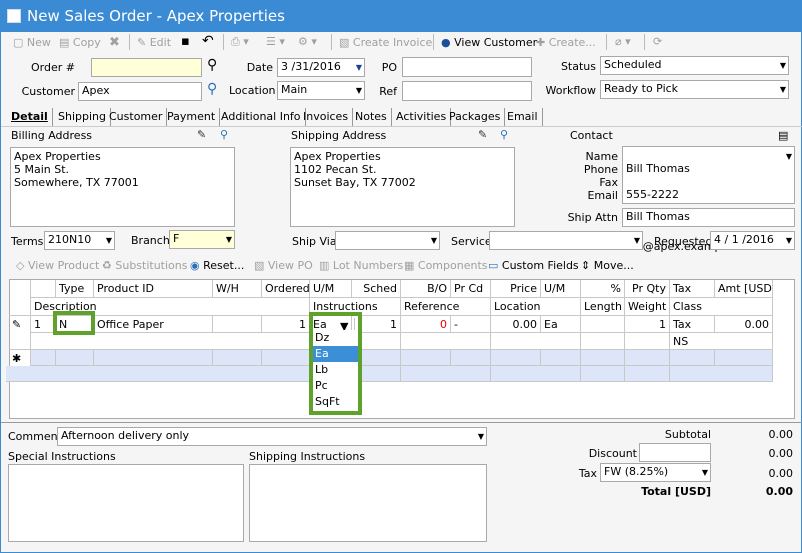 The image size is (802, 553). I want to click on cell-bo: 0, so click(426, 324).